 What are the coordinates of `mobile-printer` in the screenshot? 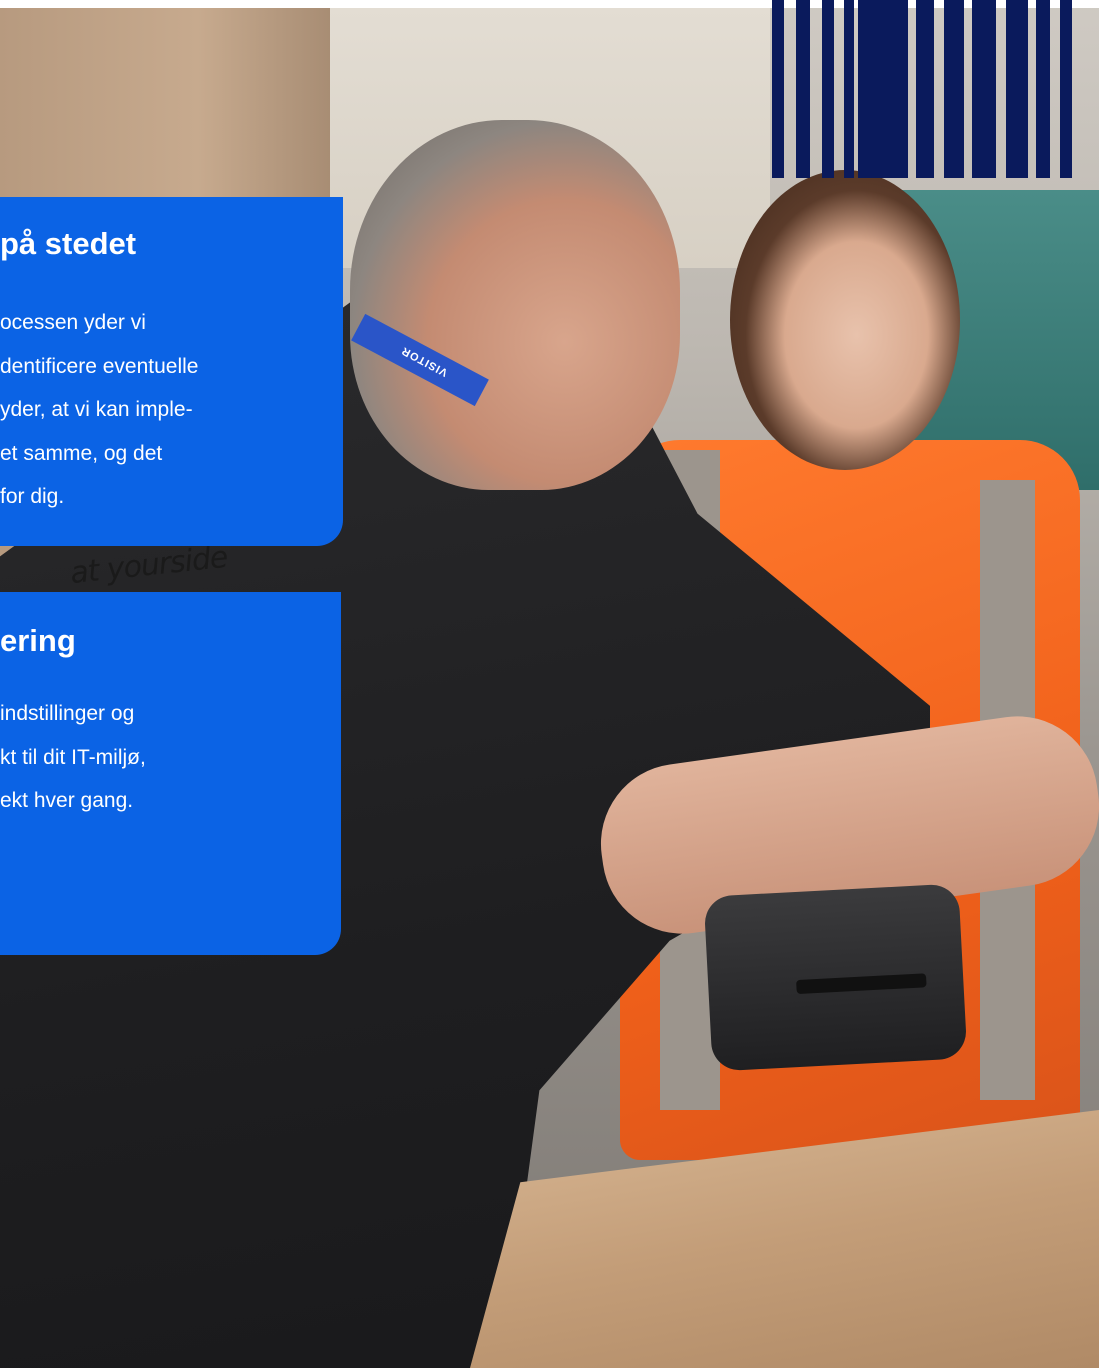 It's located at (835, 977).